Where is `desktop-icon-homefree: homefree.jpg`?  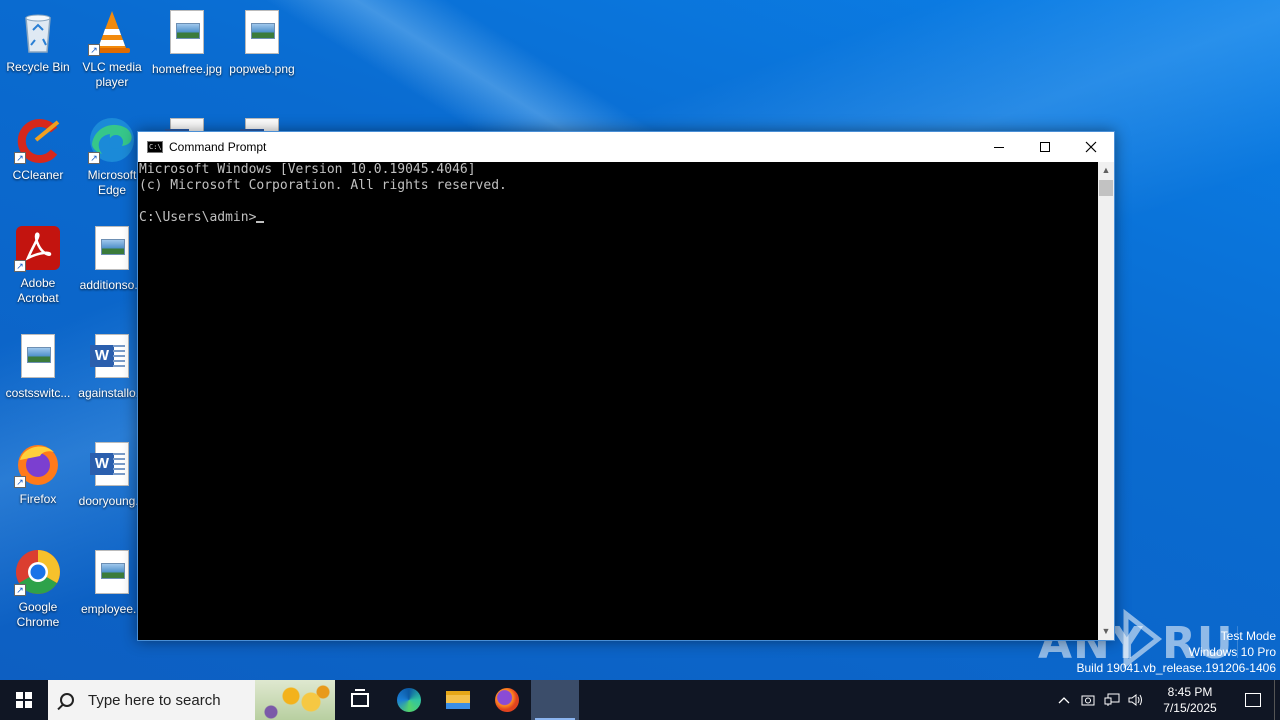
desktop-icon-homefree: homefree.jpg is located at coordinates (187, 42).